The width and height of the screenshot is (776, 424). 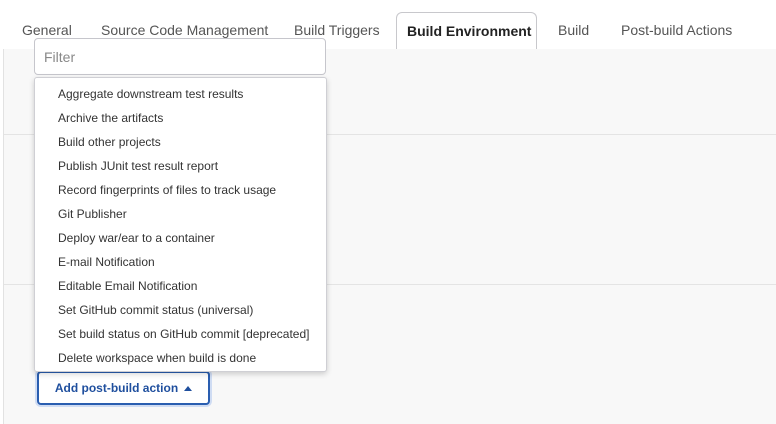 I want to click on add-post-build-action-label: Add post-build action, so click(x=116, y=388).